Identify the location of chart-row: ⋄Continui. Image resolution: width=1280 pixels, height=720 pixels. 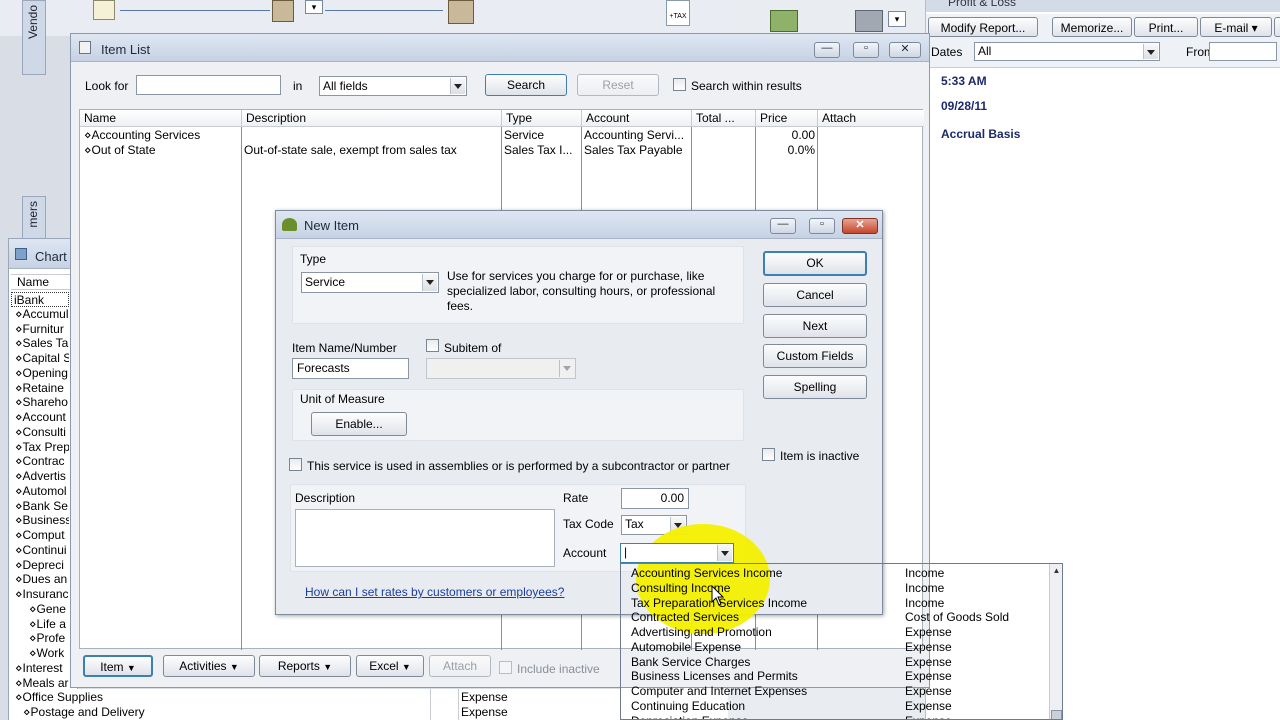
(40, 550).